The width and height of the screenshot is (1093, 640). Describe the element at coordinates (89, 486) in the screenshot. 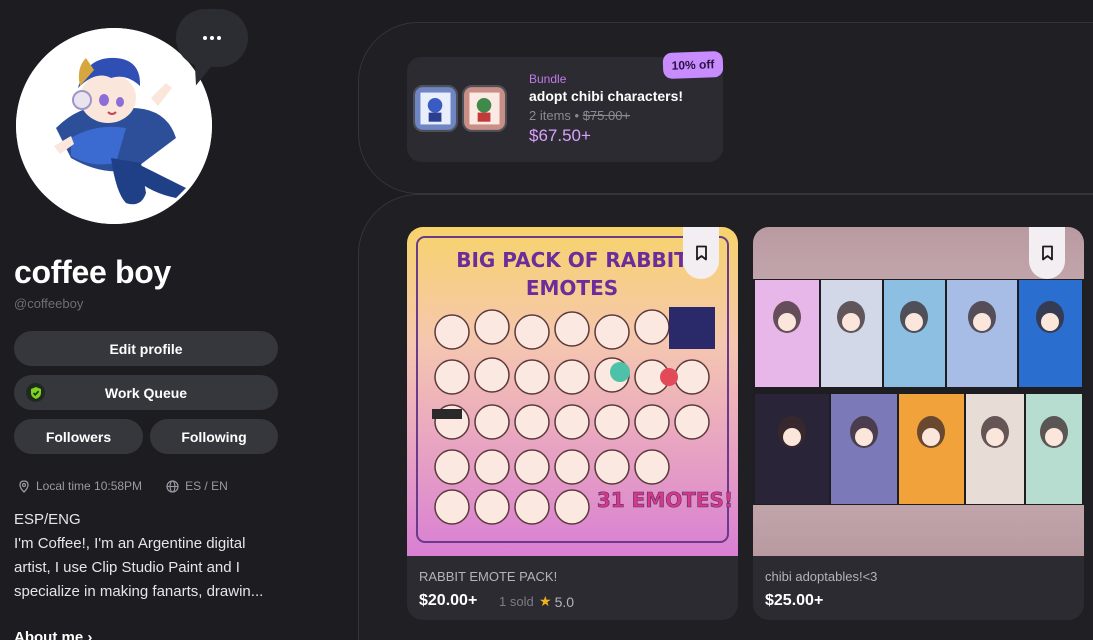

I see `local-time: Local time 10:58PM` at that location.